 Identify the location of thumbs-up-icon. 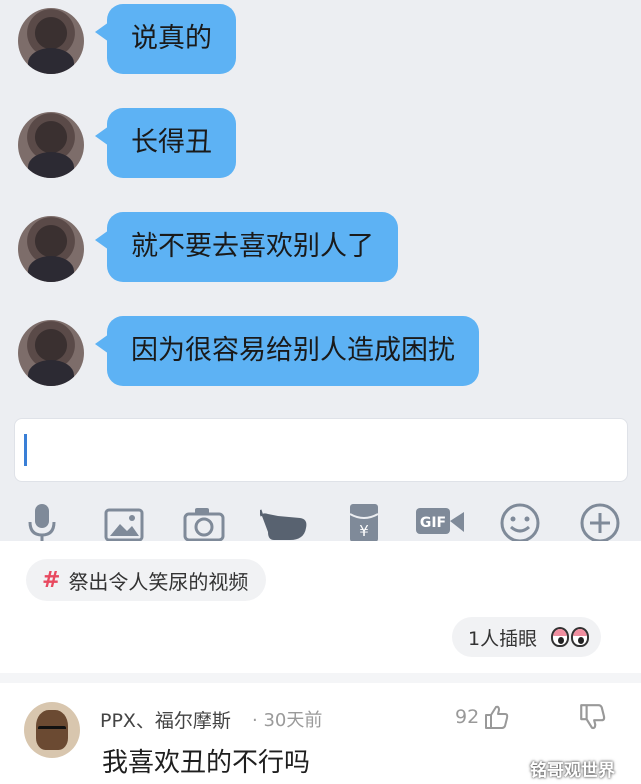
(497, 717).